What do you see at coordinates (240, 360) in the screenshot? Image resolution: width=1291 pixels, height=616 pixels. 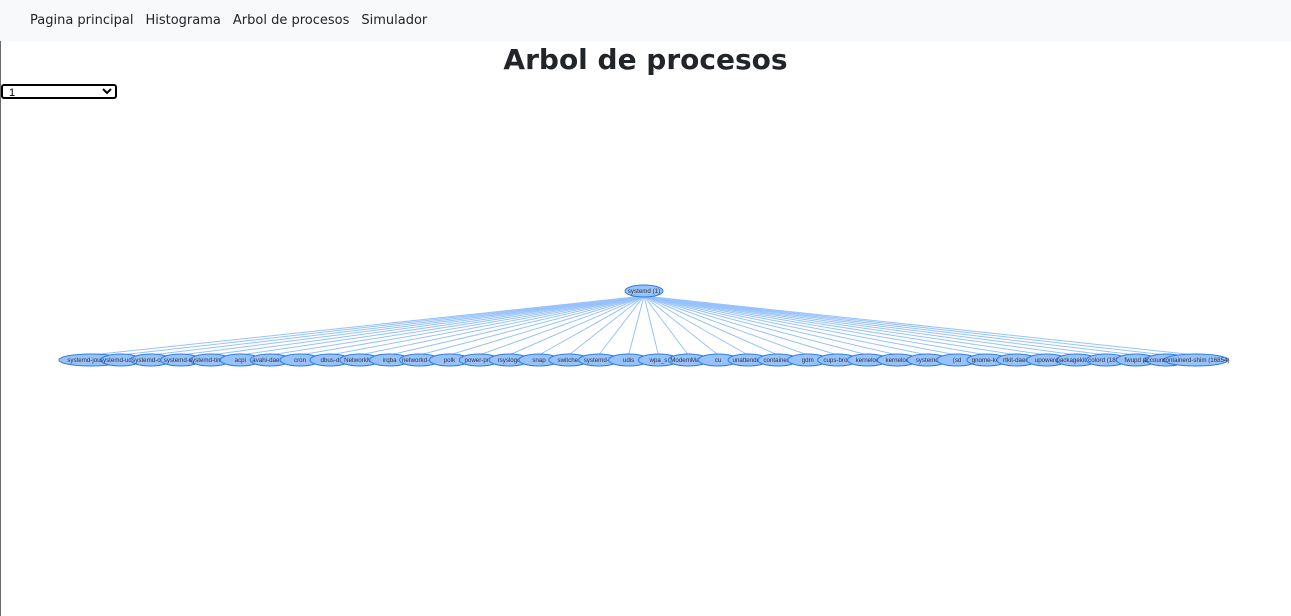 I see `tree-node-child-label: acpi` at bounding box center [240, 360].